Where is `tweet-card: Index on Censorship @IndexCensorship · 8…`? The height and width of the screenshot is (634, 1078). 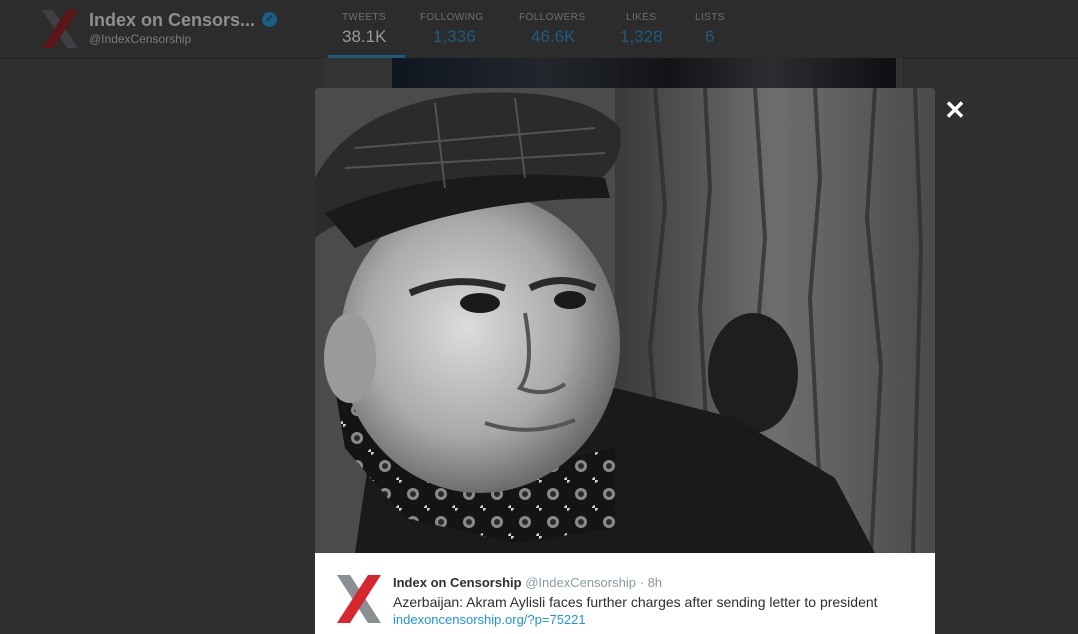 tweet-card: Index on Censorship @IndexCensorship · 8… is located at coordinates (625, 593).